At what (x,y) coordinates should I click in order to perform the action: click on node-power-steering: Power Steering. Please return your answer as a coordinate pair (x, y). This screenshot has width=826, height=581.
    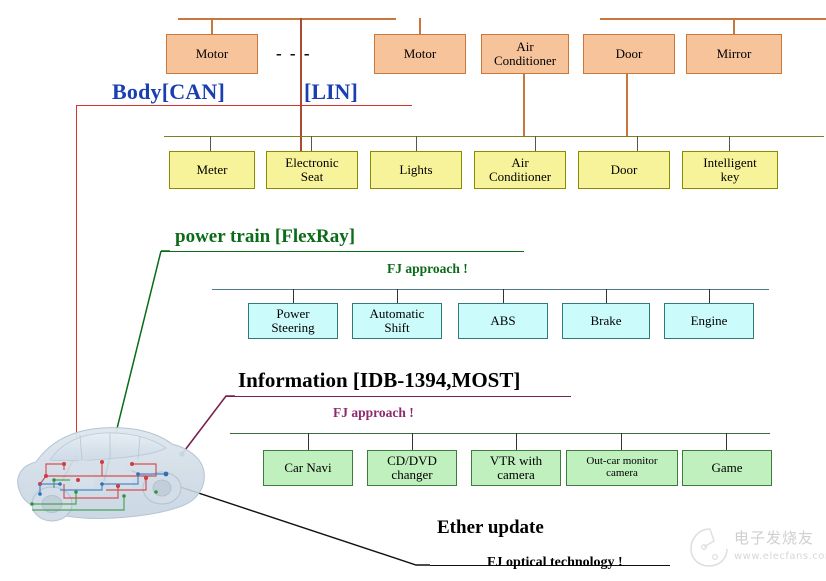
    Looking at the image, I should click on (293, 321).